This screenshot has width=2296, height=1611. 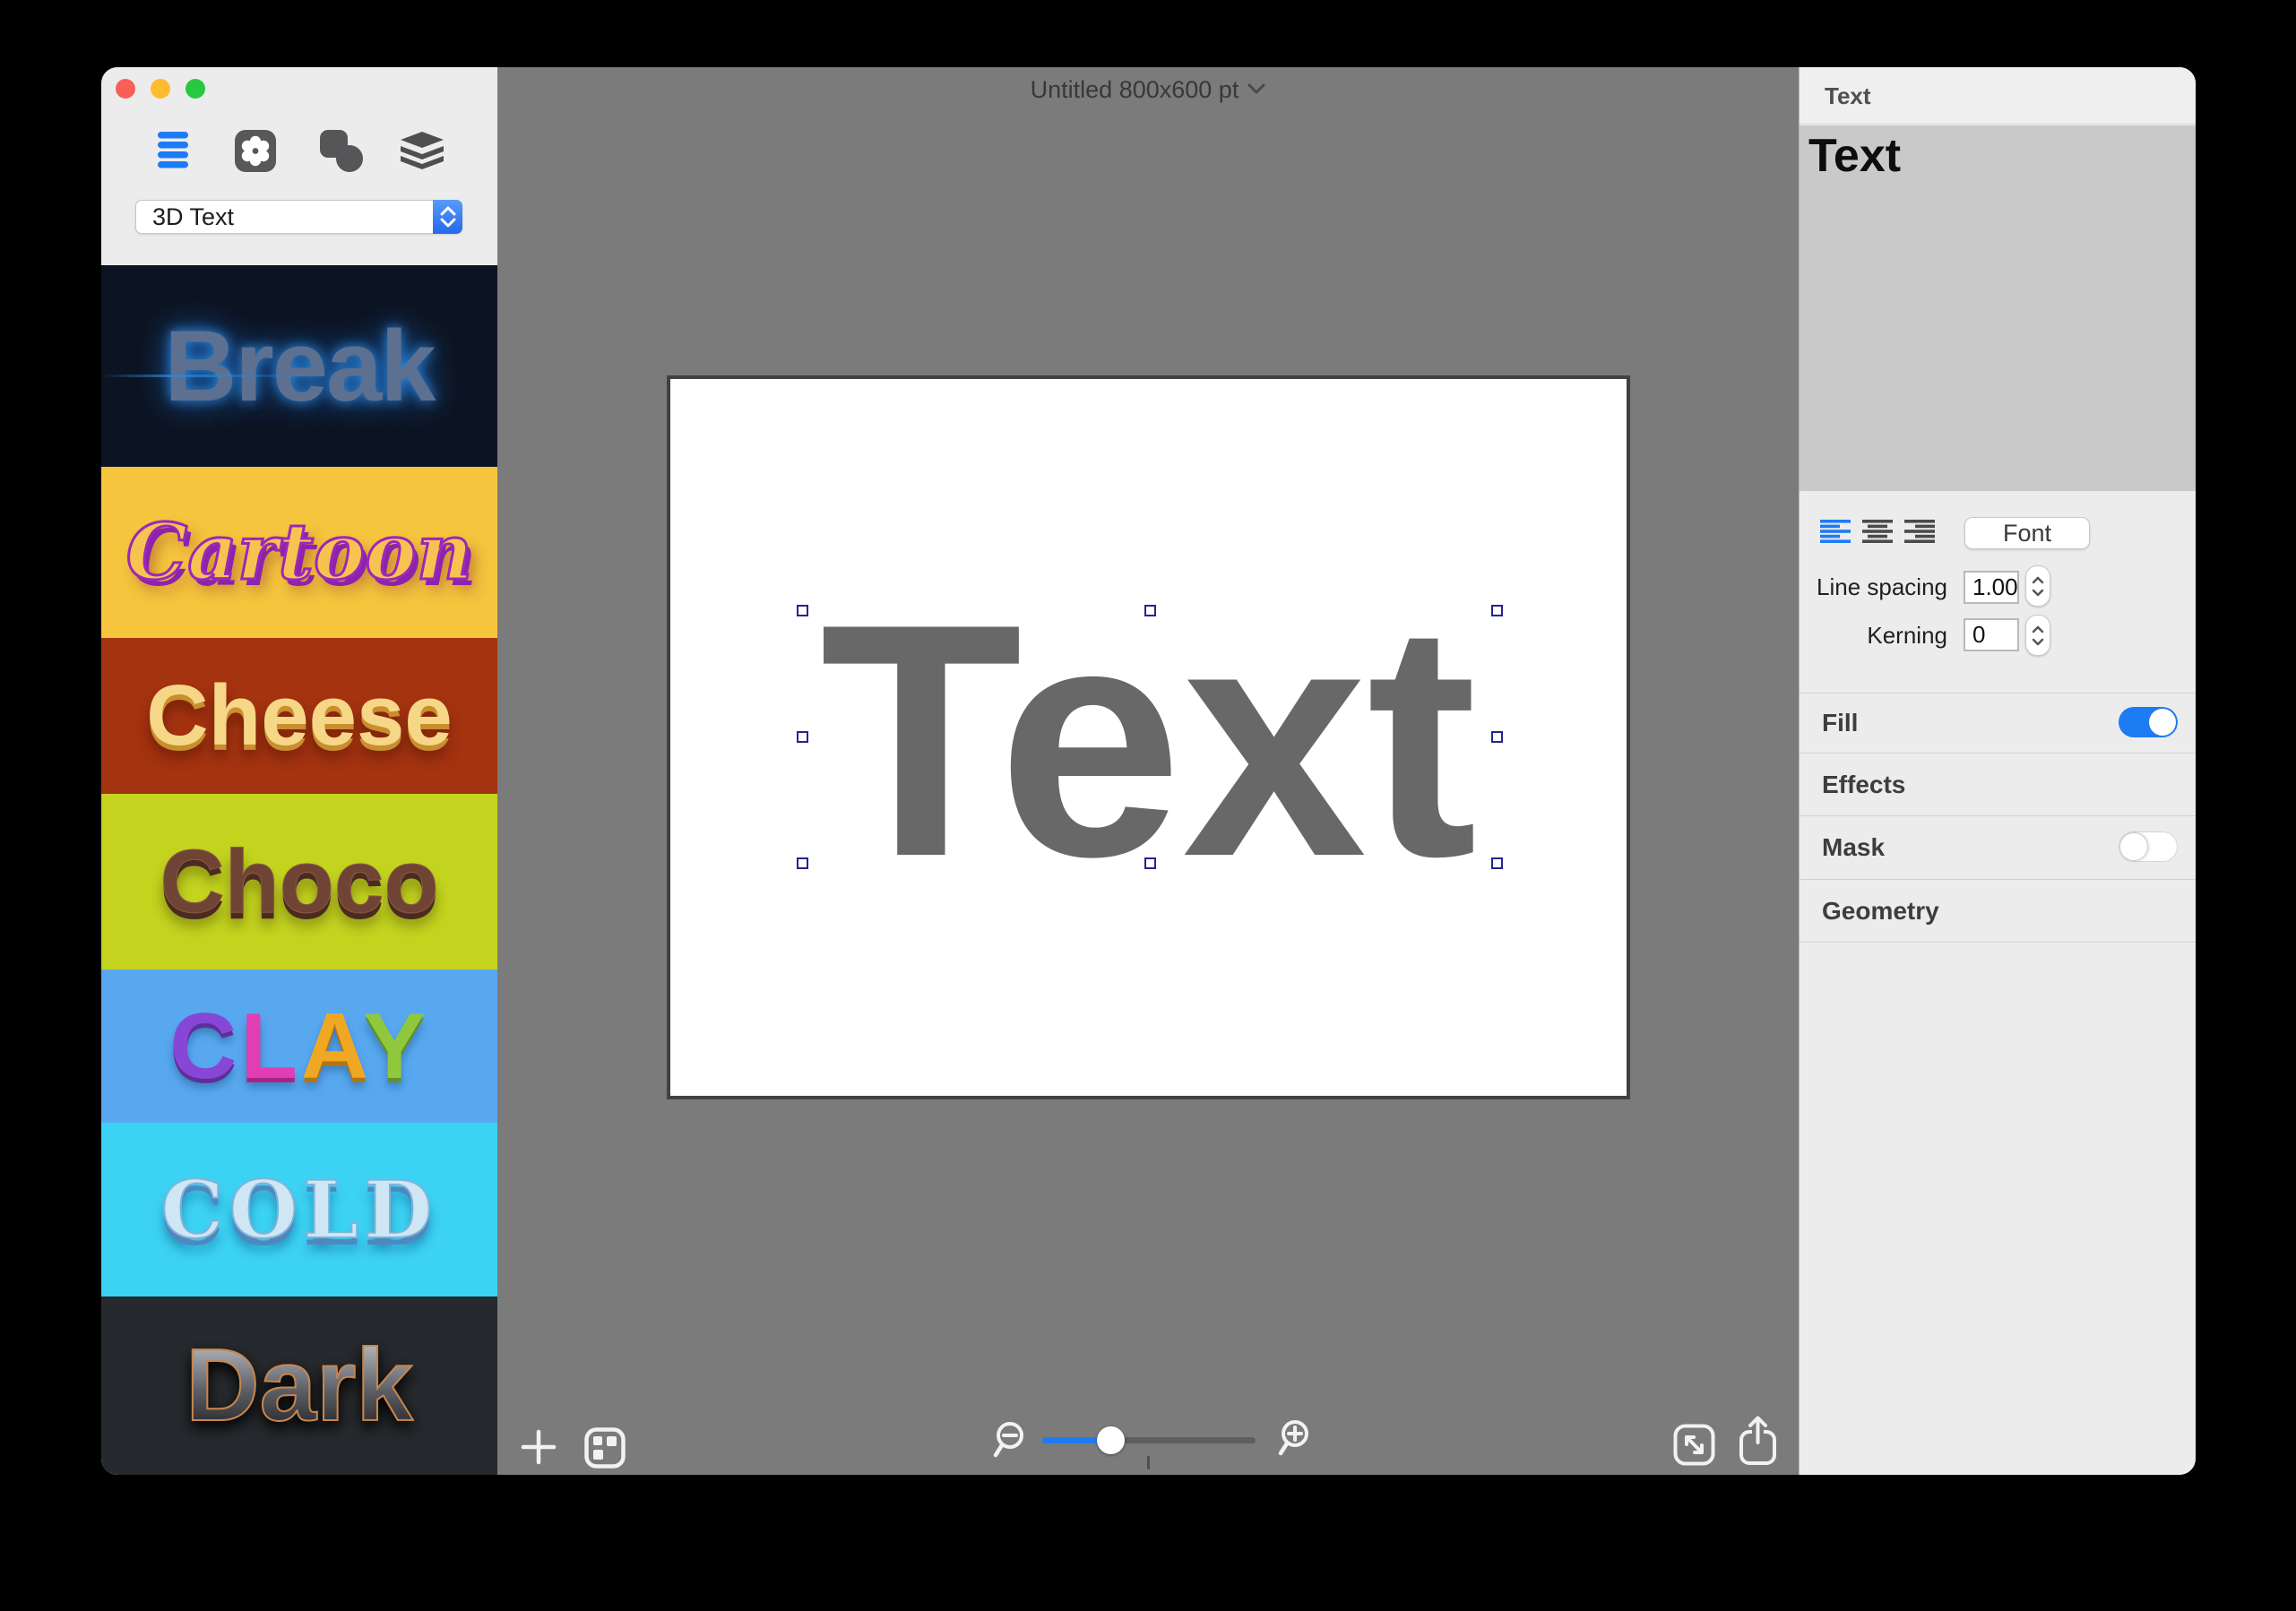 What do you see at coordinates (1294, 1441) in the screenshot?
I see `zoom-in-icon` at bounding box center [1294, 1441].